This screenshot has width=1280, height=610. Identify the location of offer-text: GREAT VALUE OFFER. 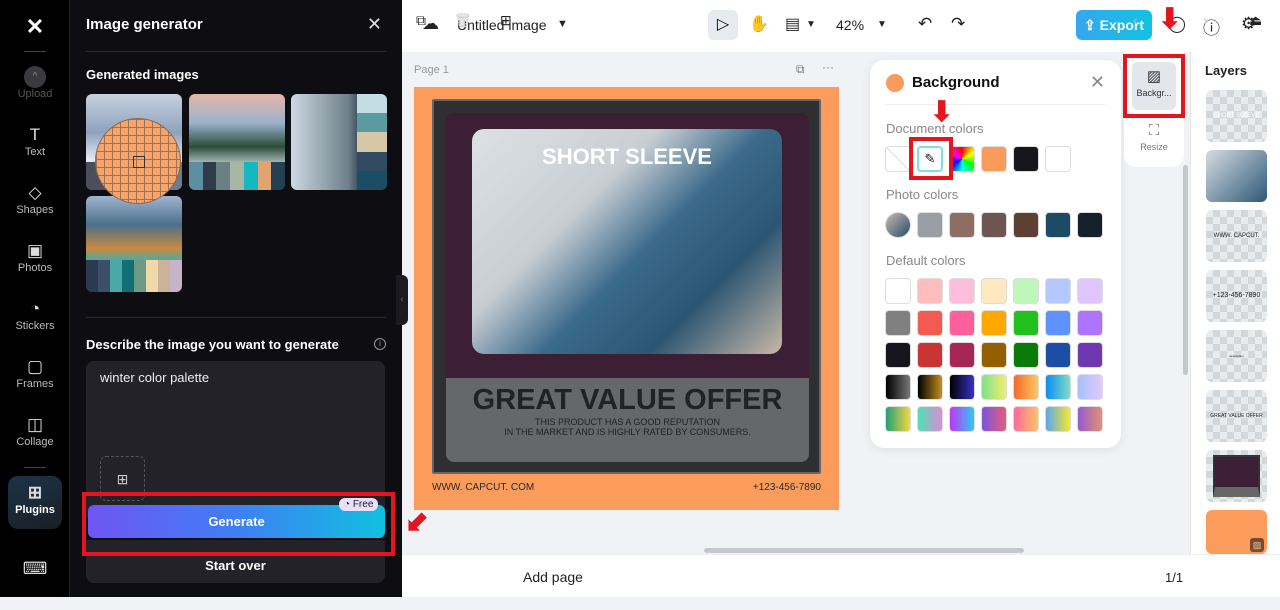
(627, 400).